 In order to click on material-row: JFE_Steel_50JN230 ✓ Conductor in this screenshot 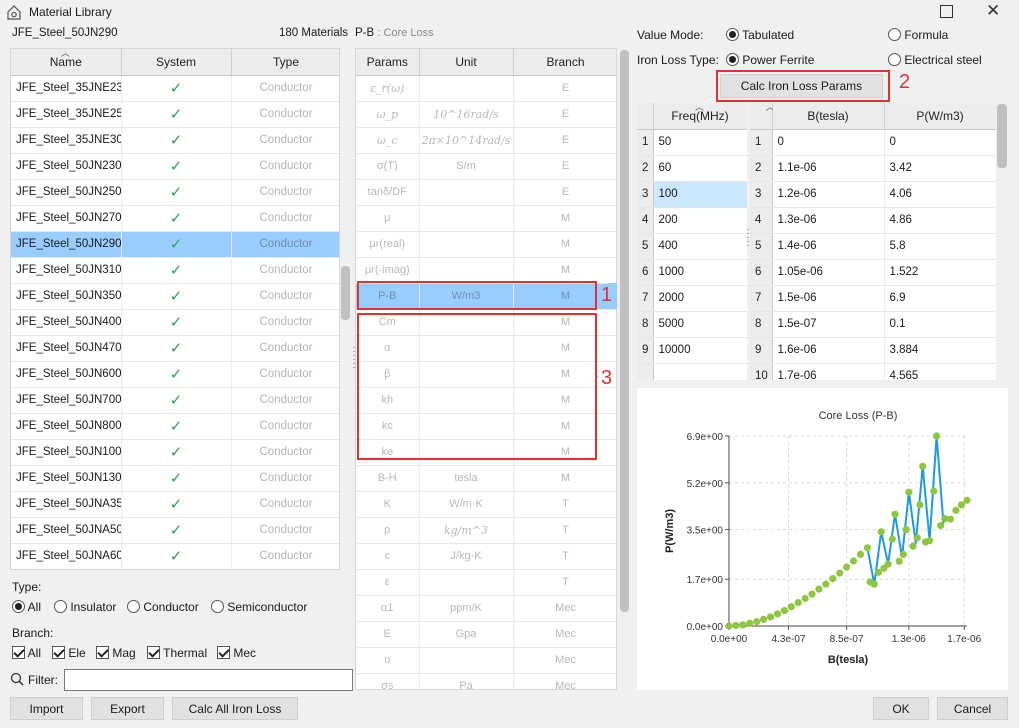, I will do `click(175, 166)`.